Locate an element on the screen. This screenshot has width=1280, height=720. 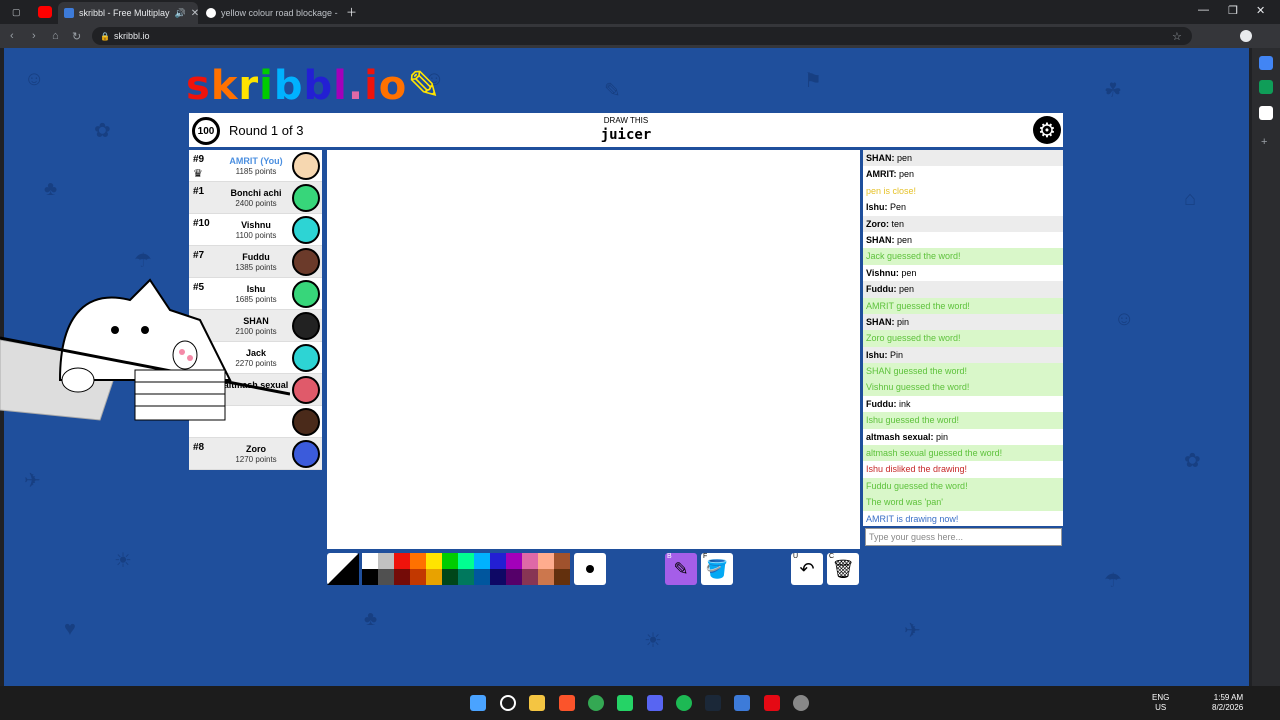
add-icon: + is located at coordinates (1264, 142).